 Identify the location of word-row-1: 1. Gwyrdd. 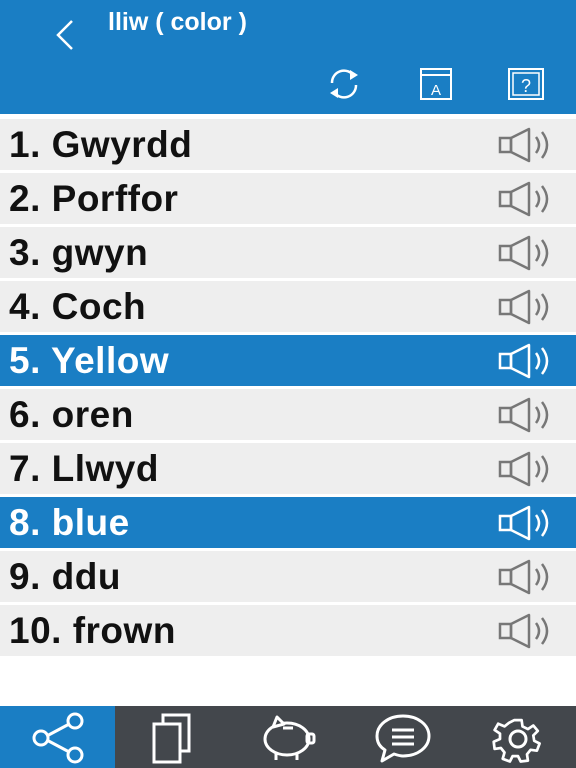
(288, 144).